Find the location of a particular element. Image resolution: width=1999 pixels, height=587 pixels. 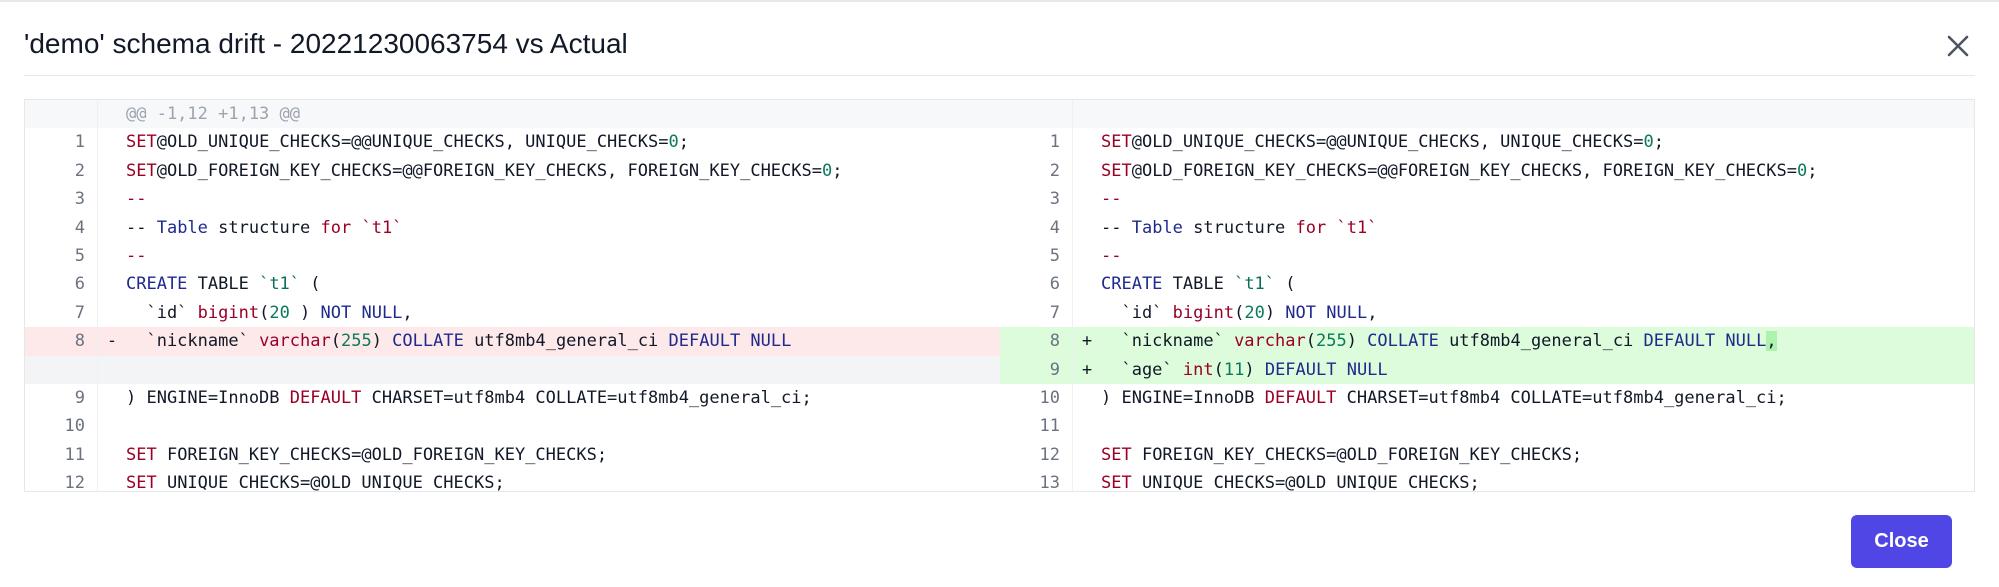

hunk-header is located at coordinates (1537, 114).